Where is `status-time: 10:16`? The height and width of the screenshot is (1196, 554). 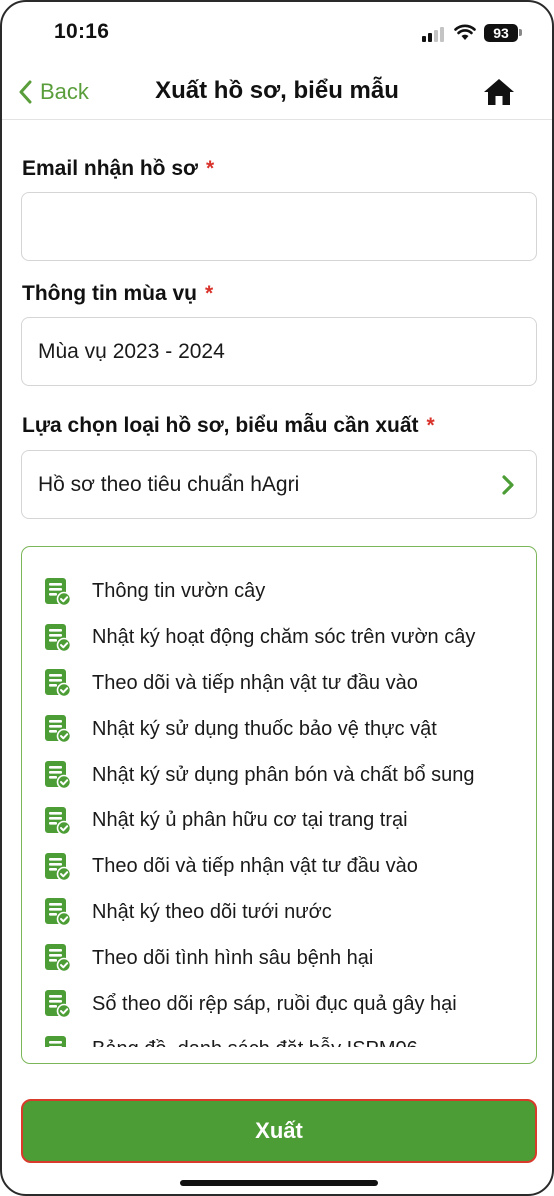 status-time: 10:16 is located at coordinates (82, 31).